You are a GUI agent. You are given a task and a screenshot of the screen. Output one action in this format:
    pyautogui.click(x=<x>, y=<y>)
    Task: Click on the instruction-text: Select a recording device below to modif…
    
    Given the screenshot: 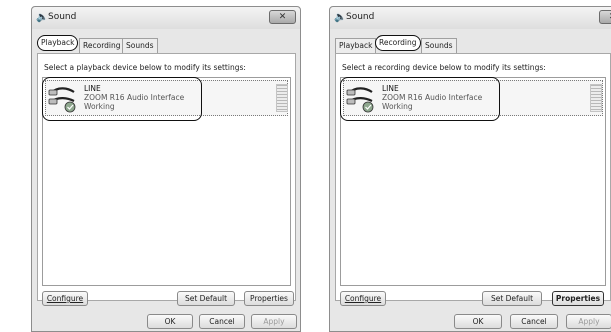 What is the action you would take?
    pyautogui.click(x=444, y=67)
    